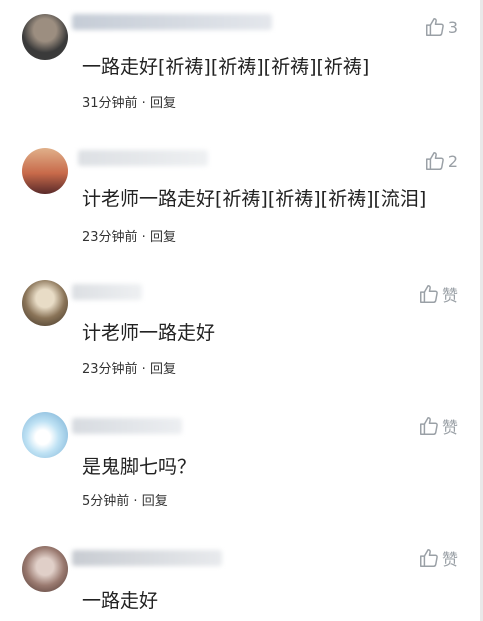 The height and width of the screenshot is (621, 483). I want to click on like-button: 2, so click(441, 161).